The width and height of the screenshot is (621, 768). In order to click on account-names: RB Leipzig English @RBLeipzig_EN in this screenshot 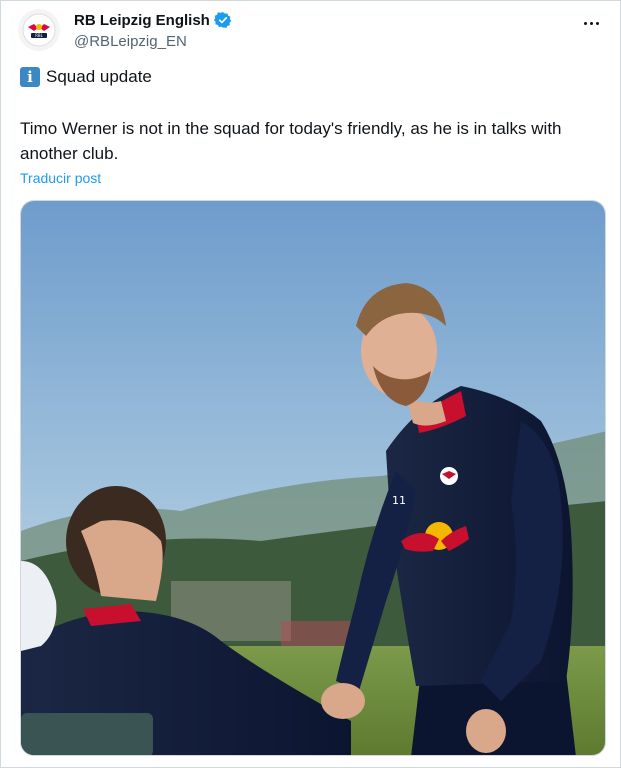, I will do `click(153, 30)`.